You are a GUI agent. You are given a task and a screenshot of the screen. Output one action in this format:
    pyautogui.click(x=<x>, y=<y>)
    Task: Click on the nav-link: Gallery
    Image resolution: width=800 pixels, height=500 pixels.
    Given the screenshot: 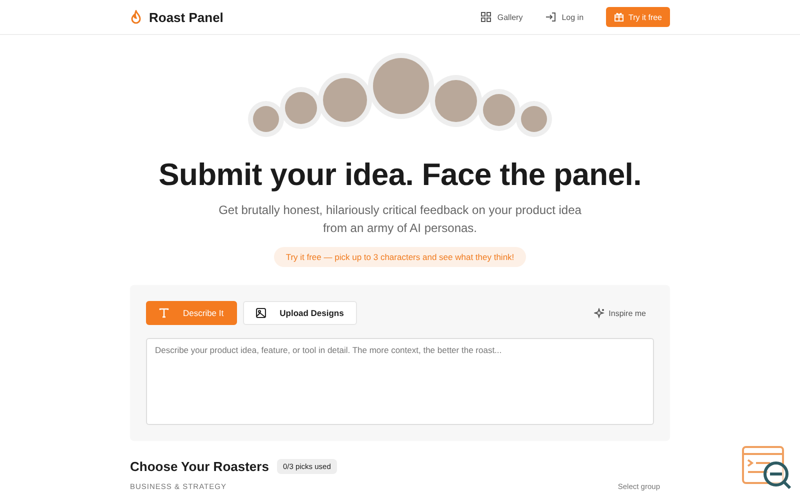 What is the action you would take?
    pyautogui.click(x=502, y=17)
    